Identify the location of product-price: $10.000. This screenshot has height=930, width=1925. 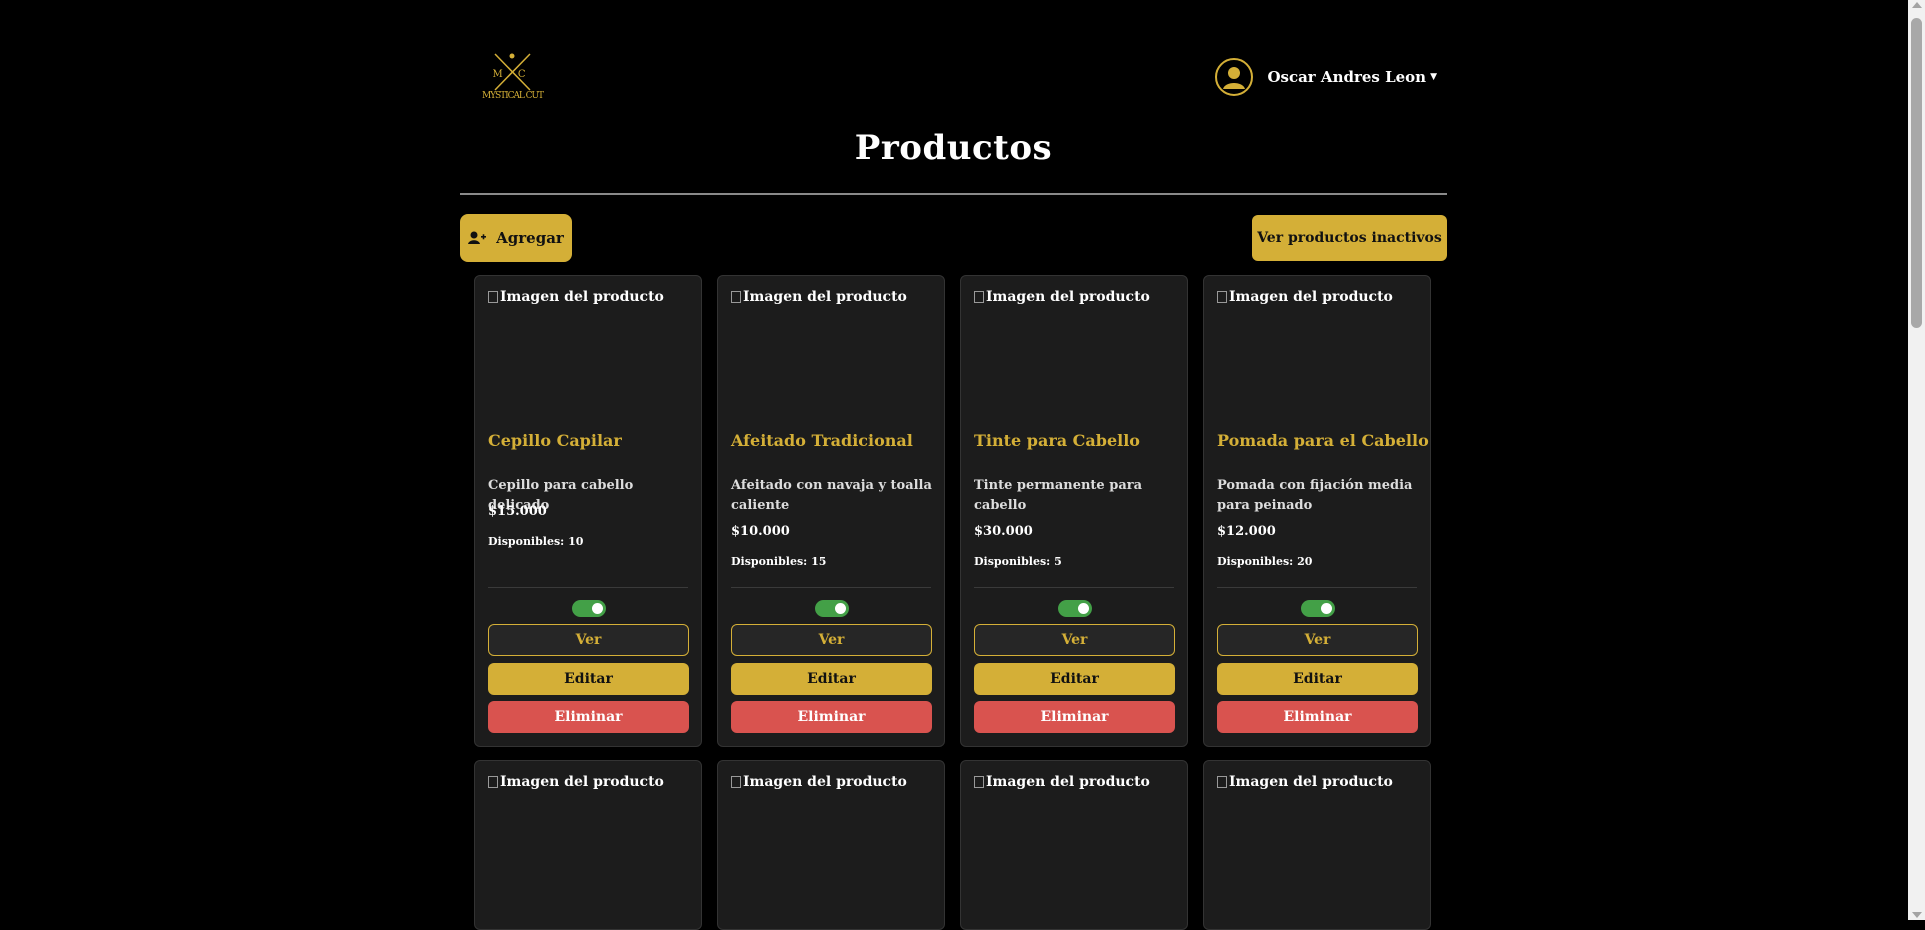
(760, 531).